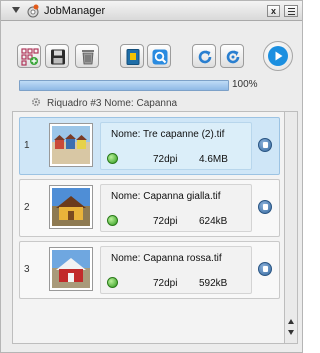 This screenshot has height=353, width=320. I want to click on refresh-button, so click(204, 56).